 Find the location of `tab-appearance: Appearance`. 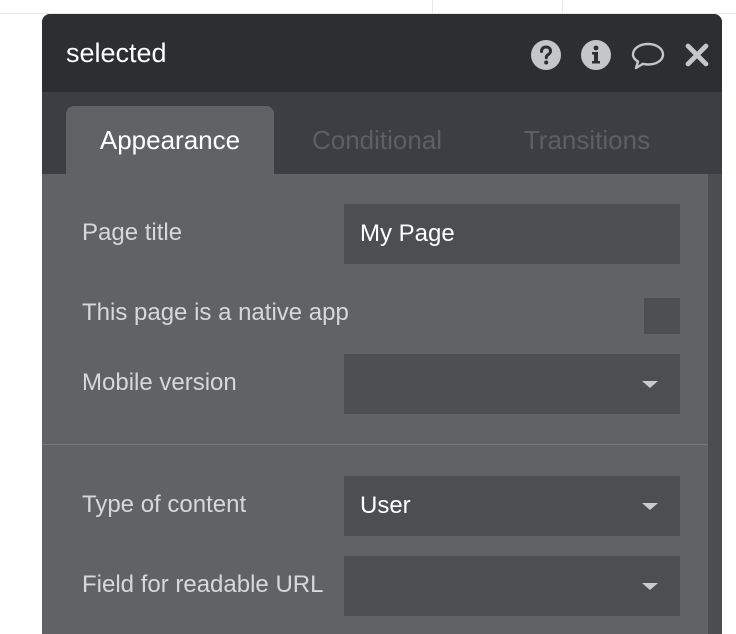

tab-appearance: Appearance is located at coordinates (170, 140).